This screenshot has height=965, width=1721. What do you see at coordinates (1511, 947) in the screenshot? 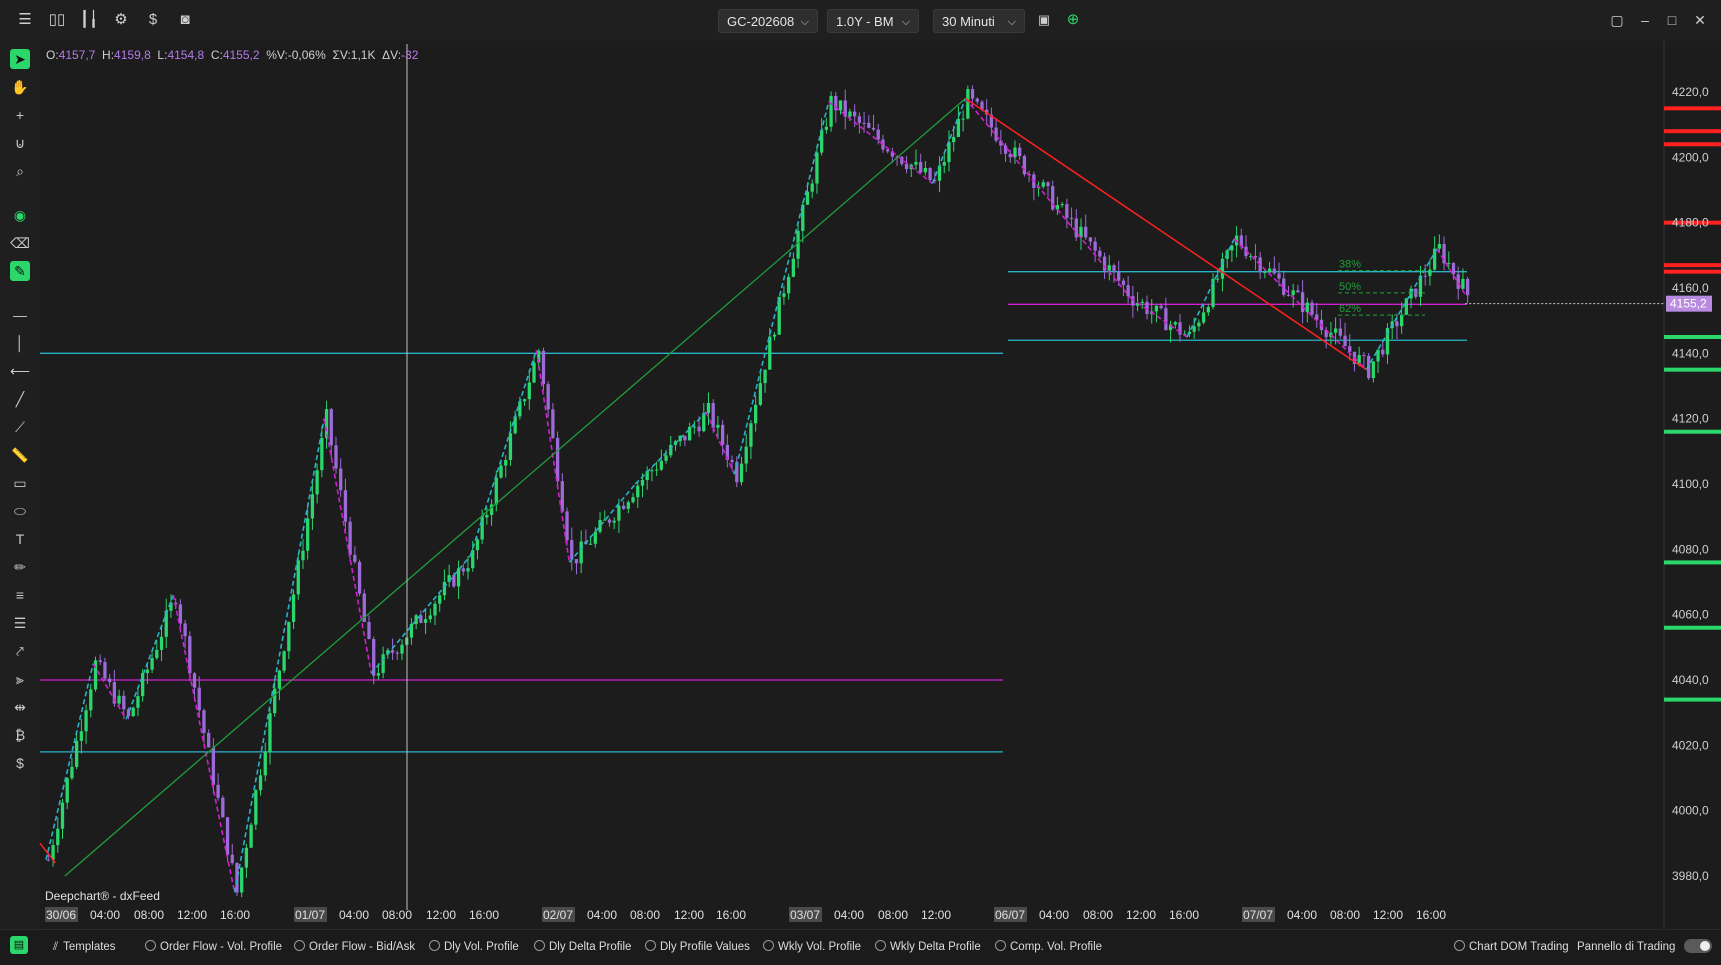
I see `chart-dom-trading-option: Chart DOM Trading` at bounding box center [1511, 947].